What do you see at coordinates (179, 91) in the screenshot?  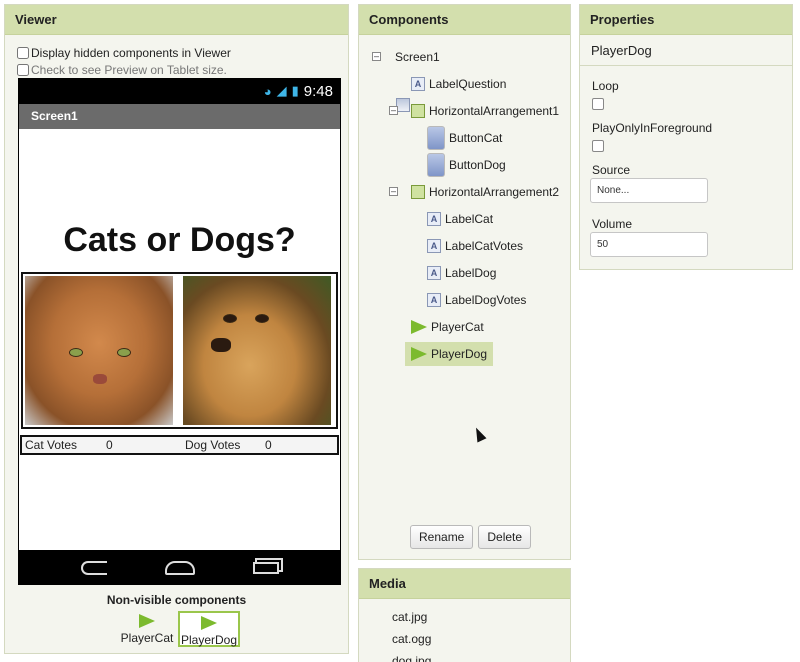 I see `status-bar: ◕ ◢ ▮ 9:48` at bounding box center [179, 91].